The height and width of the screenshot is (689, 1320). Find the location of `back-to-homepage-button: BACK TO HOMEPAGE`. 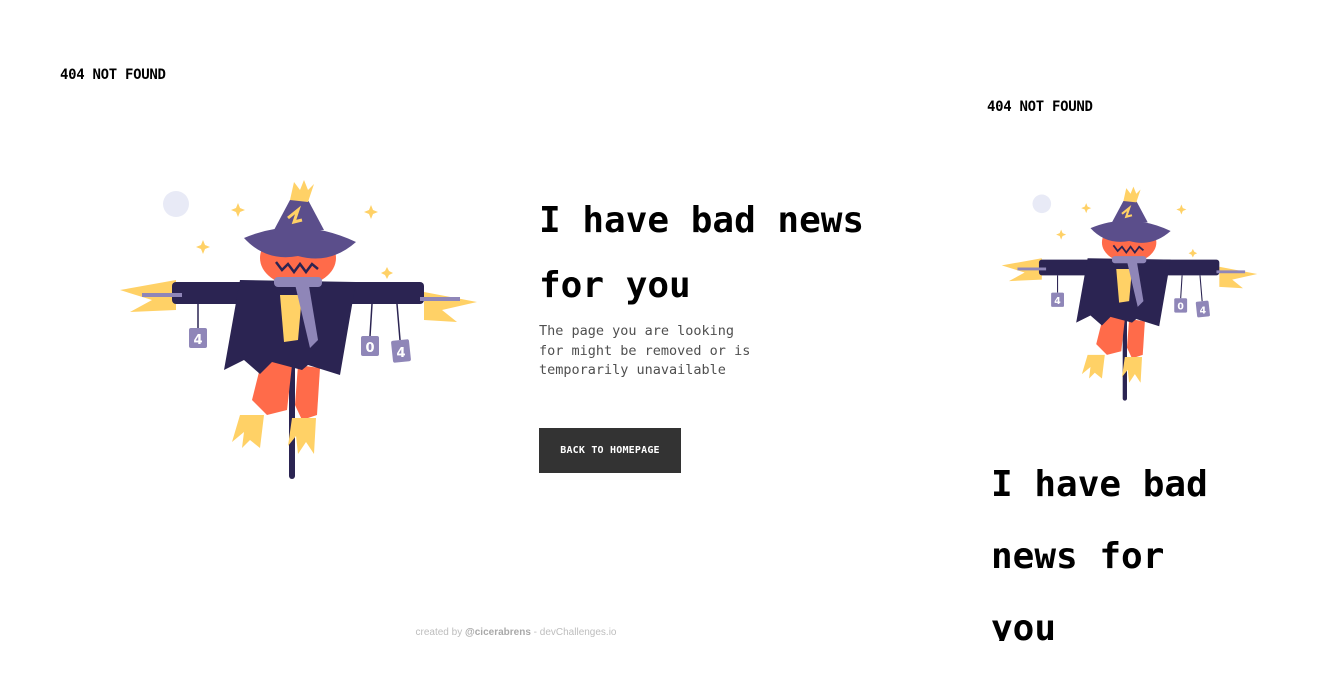

back-to-homepage-button: BACK TO HOMEPAGE is located at coordinates (610, 450).